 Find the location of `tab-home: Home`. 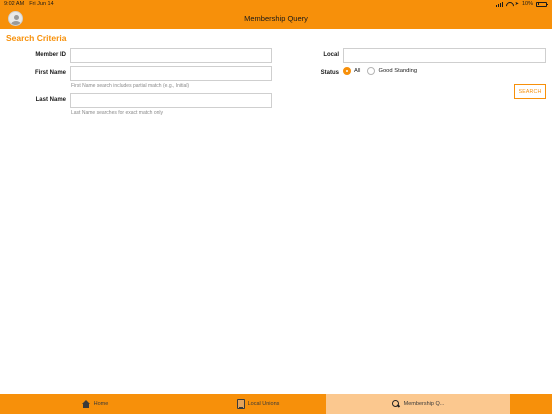

tab-home: Home is located at coordinates (95, 404).